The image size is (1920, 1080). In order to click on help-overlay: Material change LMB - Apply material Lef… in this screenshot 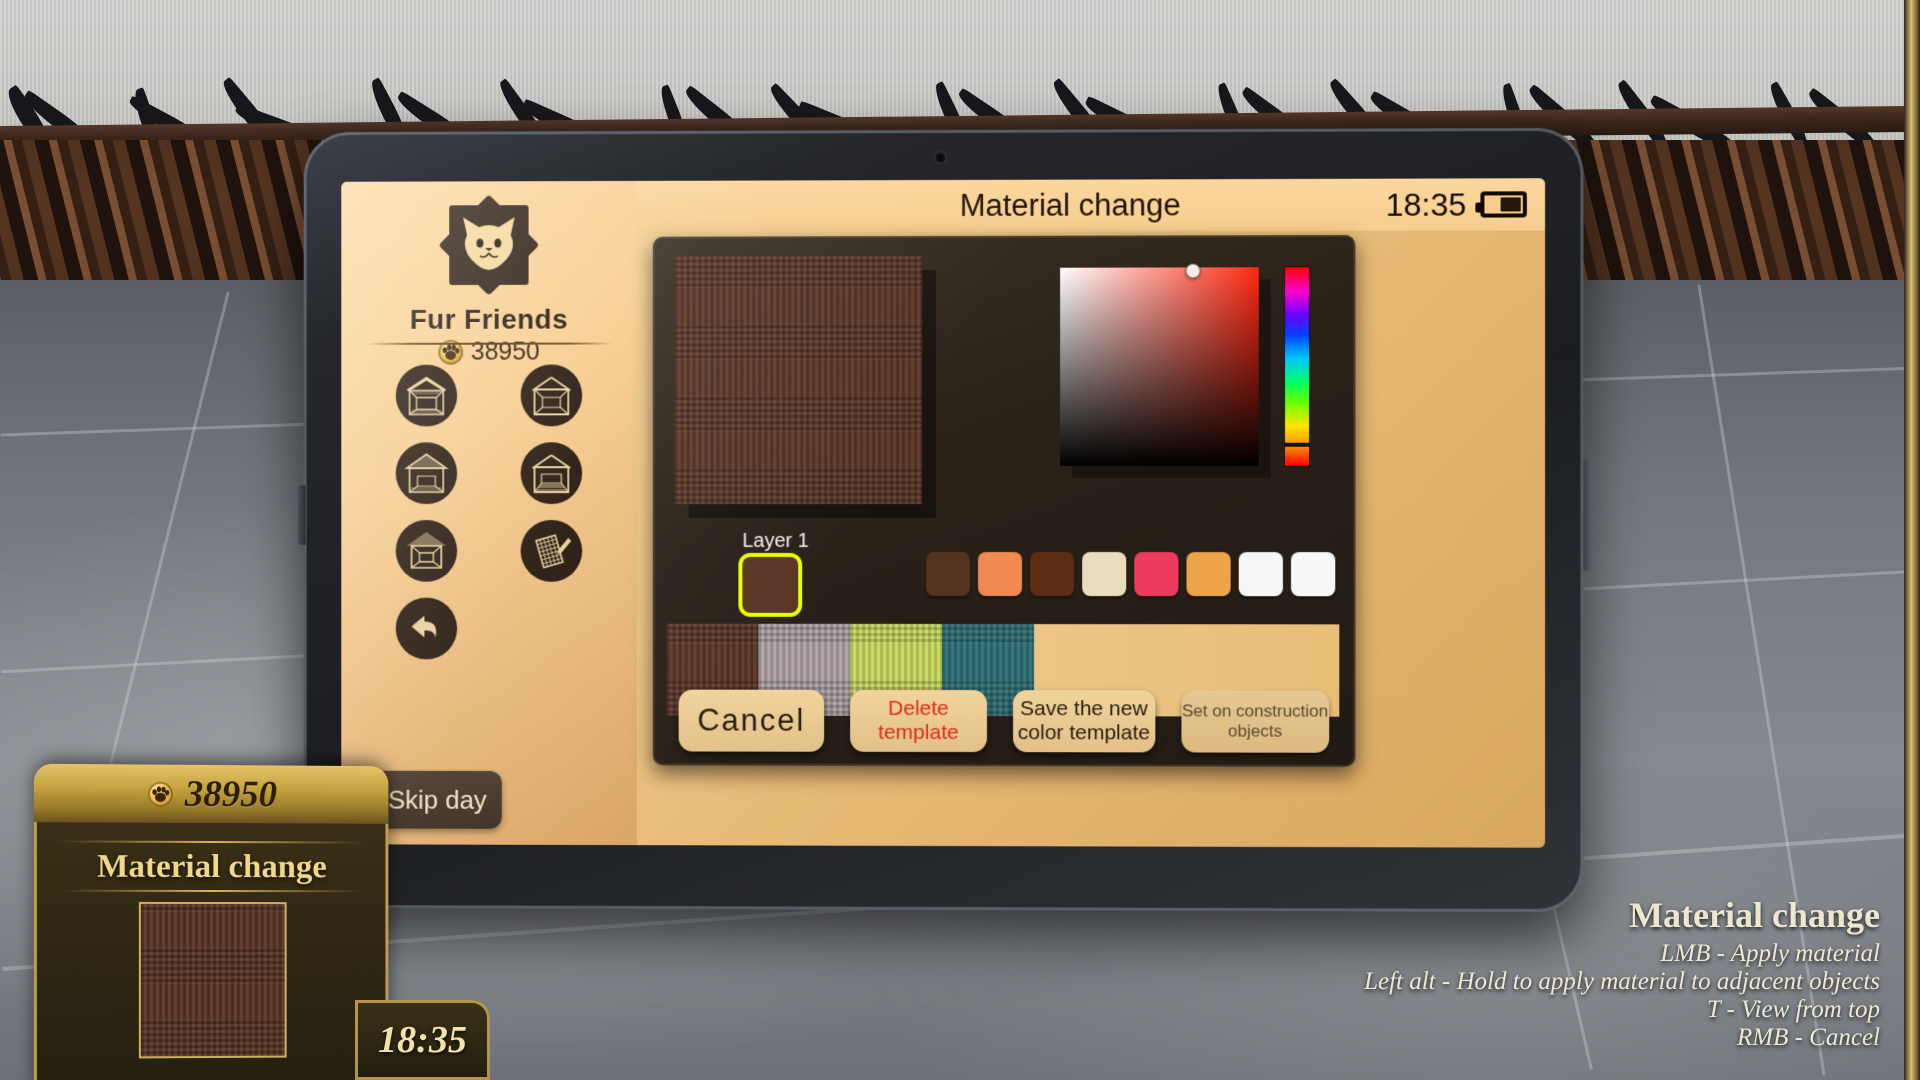, I will do `click(1622, 973)`.